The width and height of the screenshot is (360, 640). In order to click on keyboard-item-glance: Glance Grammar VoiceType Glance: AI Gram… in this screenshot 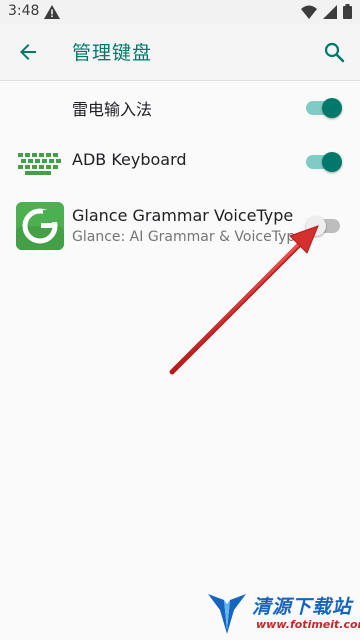, I will do `click(180, 226)`.